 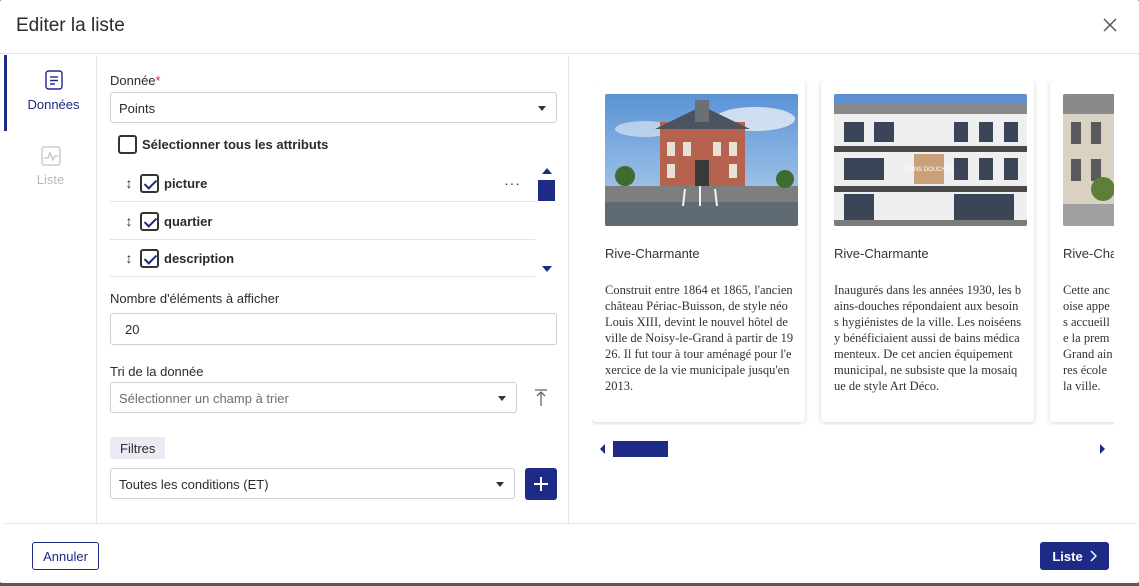 What do you see at coordinates (1085, 370) in the screenshot?
I see `card-description-line: res école` at bounding box center [1085, 370].